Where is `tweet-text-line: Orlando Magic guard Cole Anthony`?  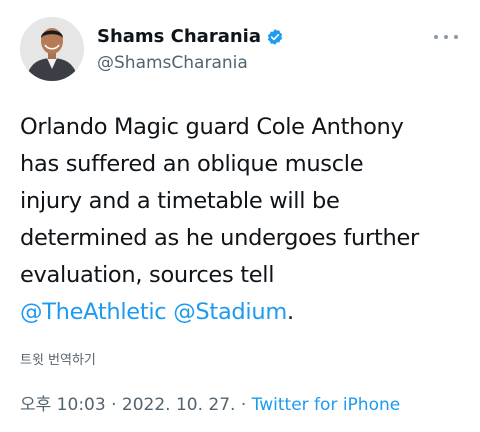
tweet-text-line: Orlando Magic guard Cole Anthony is located at coordinates (212, 127).